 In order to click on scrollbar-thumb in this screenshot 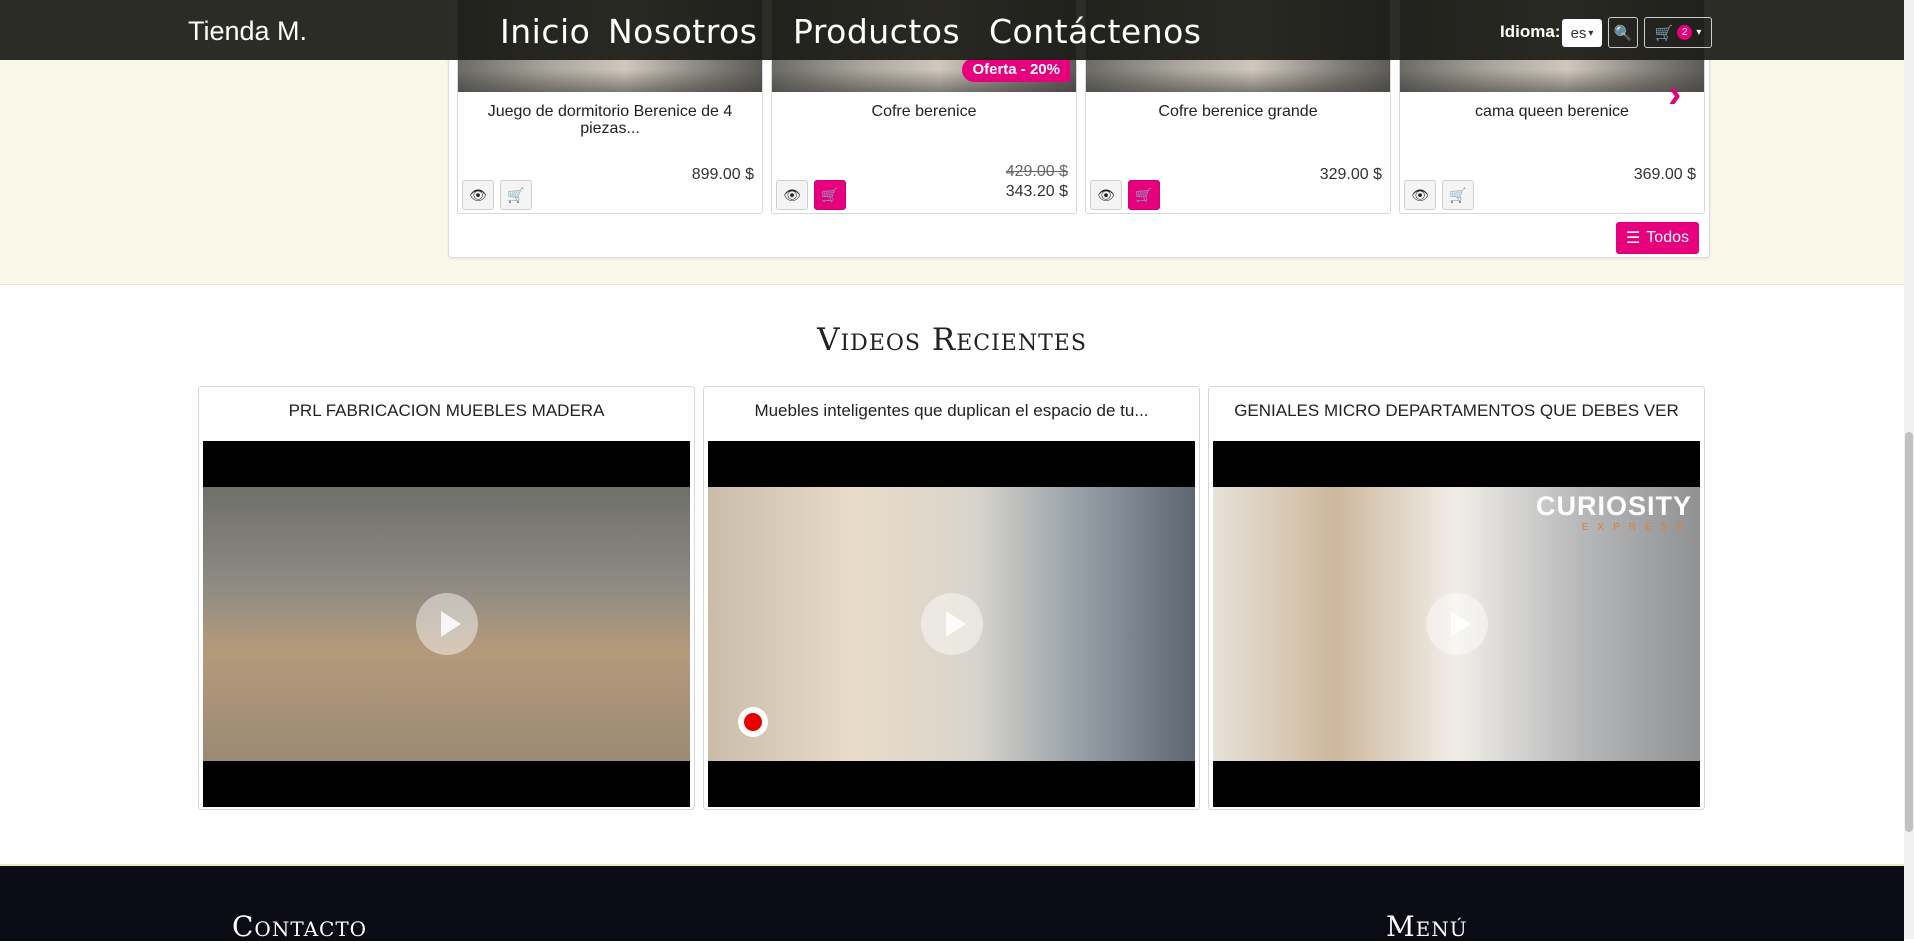, I will do `click(1909, 632)`.